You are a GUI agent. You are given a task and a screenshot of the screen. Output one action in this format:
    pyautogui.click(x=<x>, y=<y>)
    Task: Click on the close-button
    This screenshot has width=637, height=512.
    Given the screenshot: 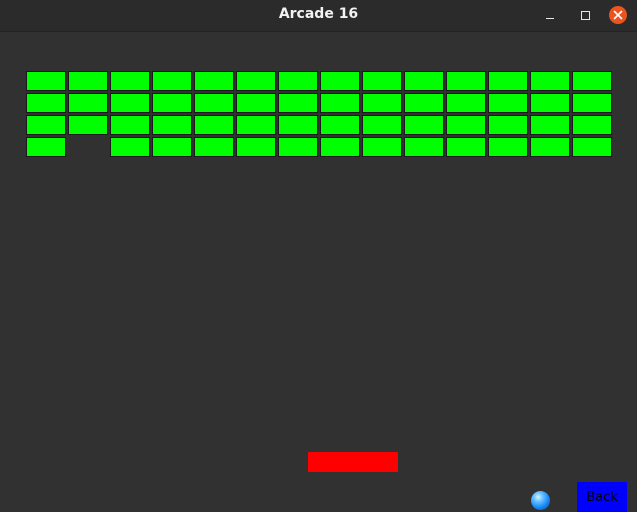 What is the action you would take?
    pyautogui.click(x=618, y=15)
    